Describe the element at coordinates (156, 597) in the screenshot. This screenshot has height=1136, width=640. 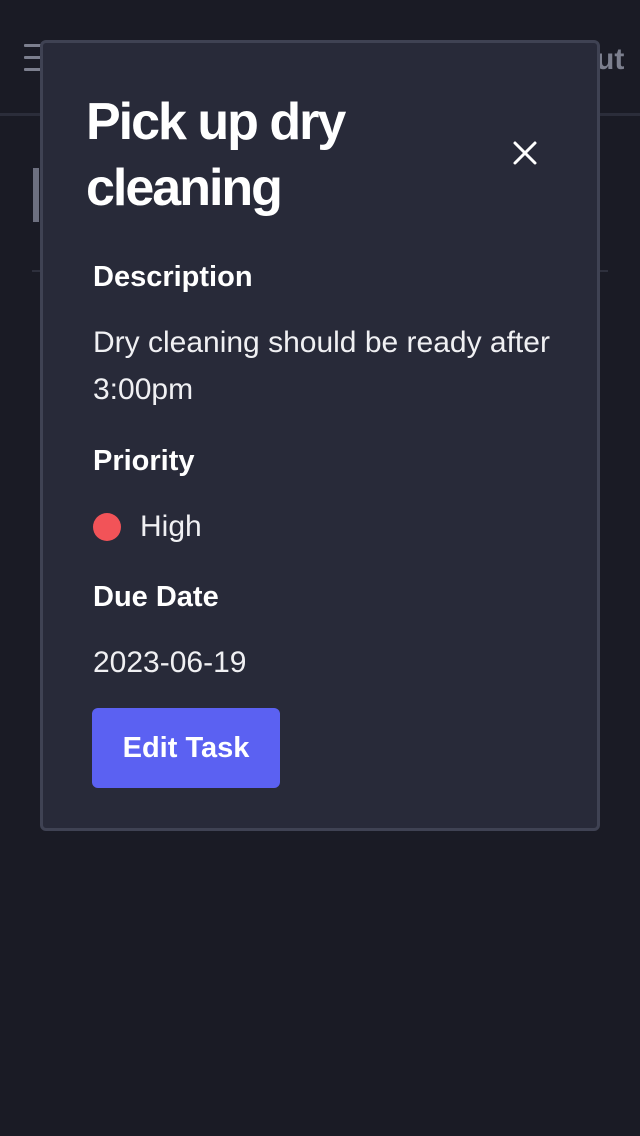
I see `due-date-label: Due Date` at that location.